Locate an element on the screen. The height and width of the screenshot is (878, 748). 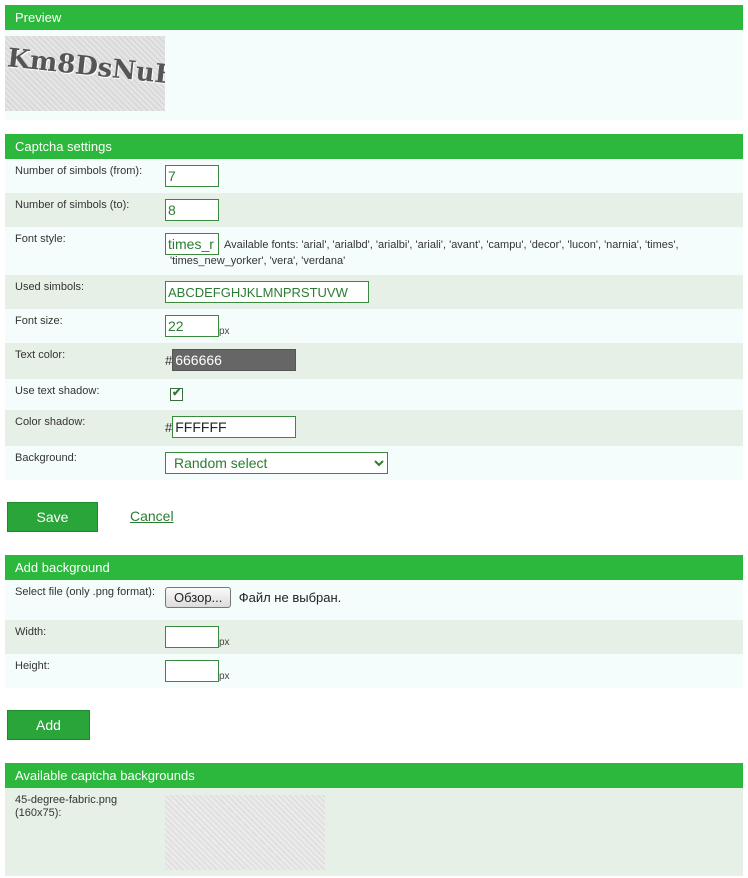
checkmark-icon: ✔ is located at coordinates (177, 393).